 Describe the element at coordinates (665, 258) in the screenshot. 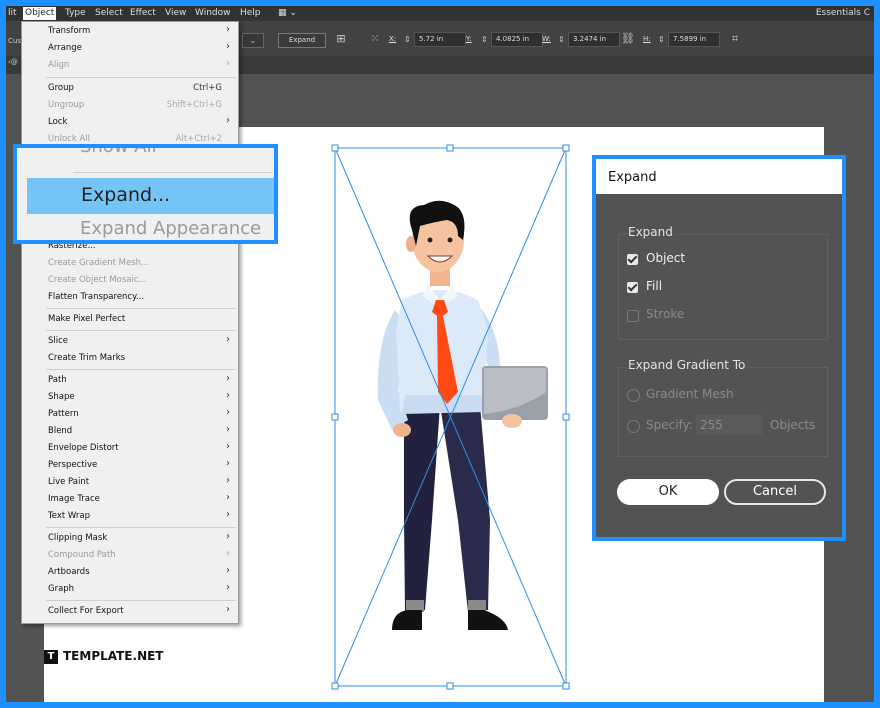

I see `object-checkbox-label: Object` at that location.